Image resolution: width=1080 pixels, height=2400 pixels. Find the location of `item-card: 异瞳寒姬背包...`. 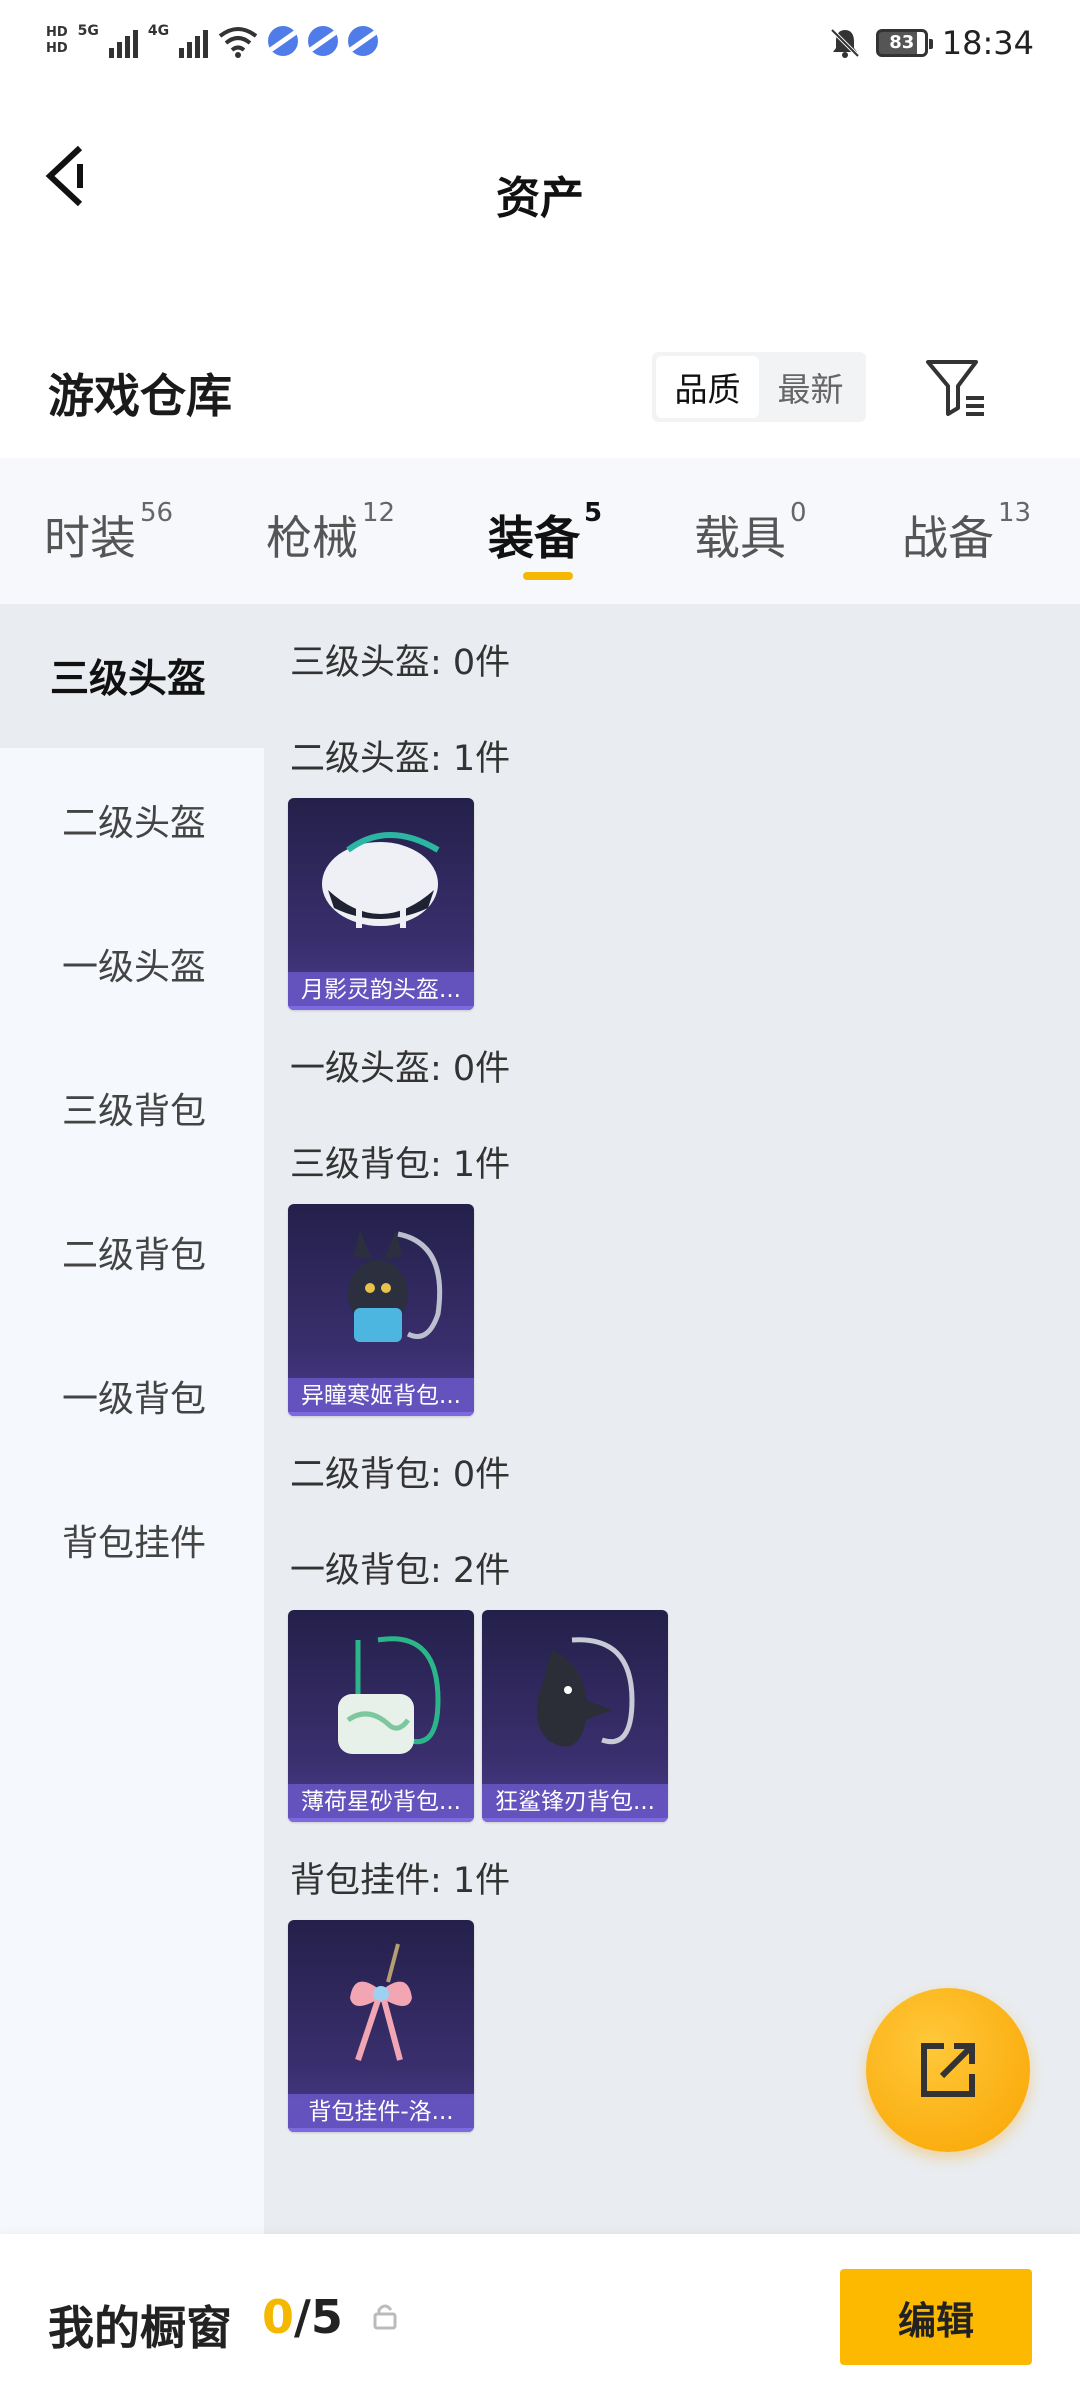

item-card: 异瞳寒姬背包... is located at coordinates (381, 1310).